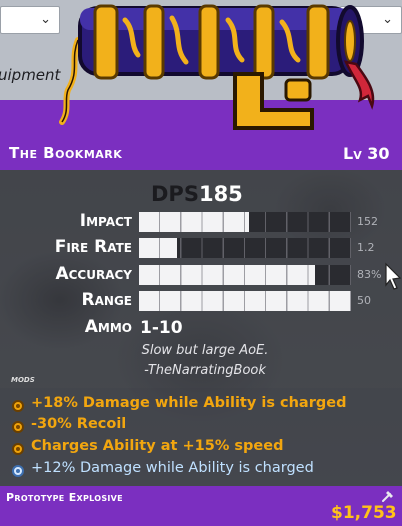  What do you see at coordinates (175, 194) in the screenshot?
I see `dps-label: DPS` at bounding box center [175, 194].